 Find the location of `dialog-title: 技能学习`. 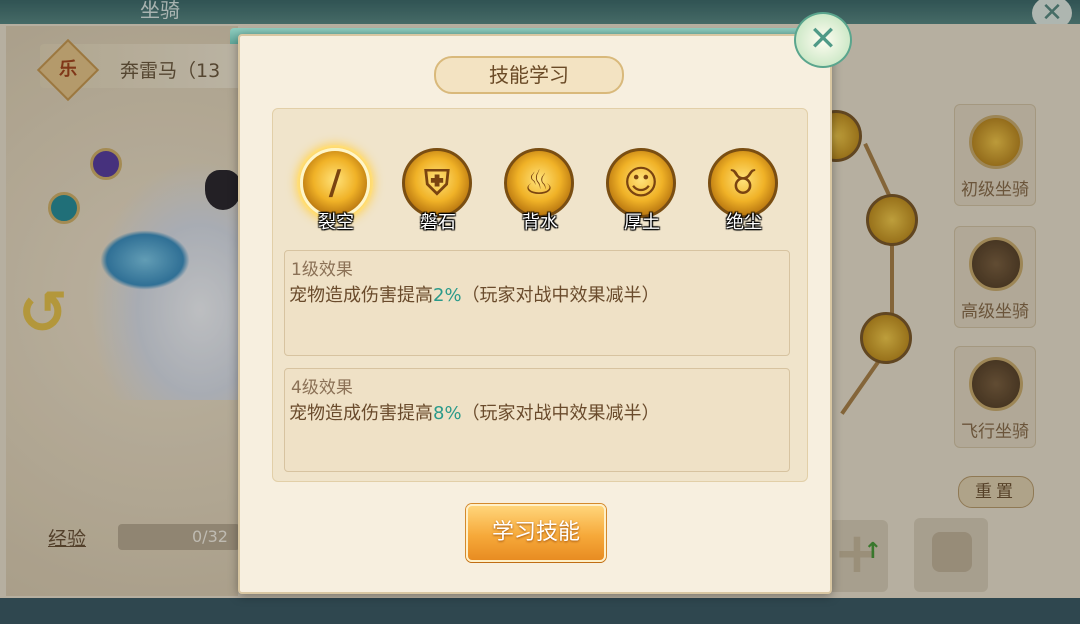

dialog-title: 技能学习 is located at coordinates (529, 75).